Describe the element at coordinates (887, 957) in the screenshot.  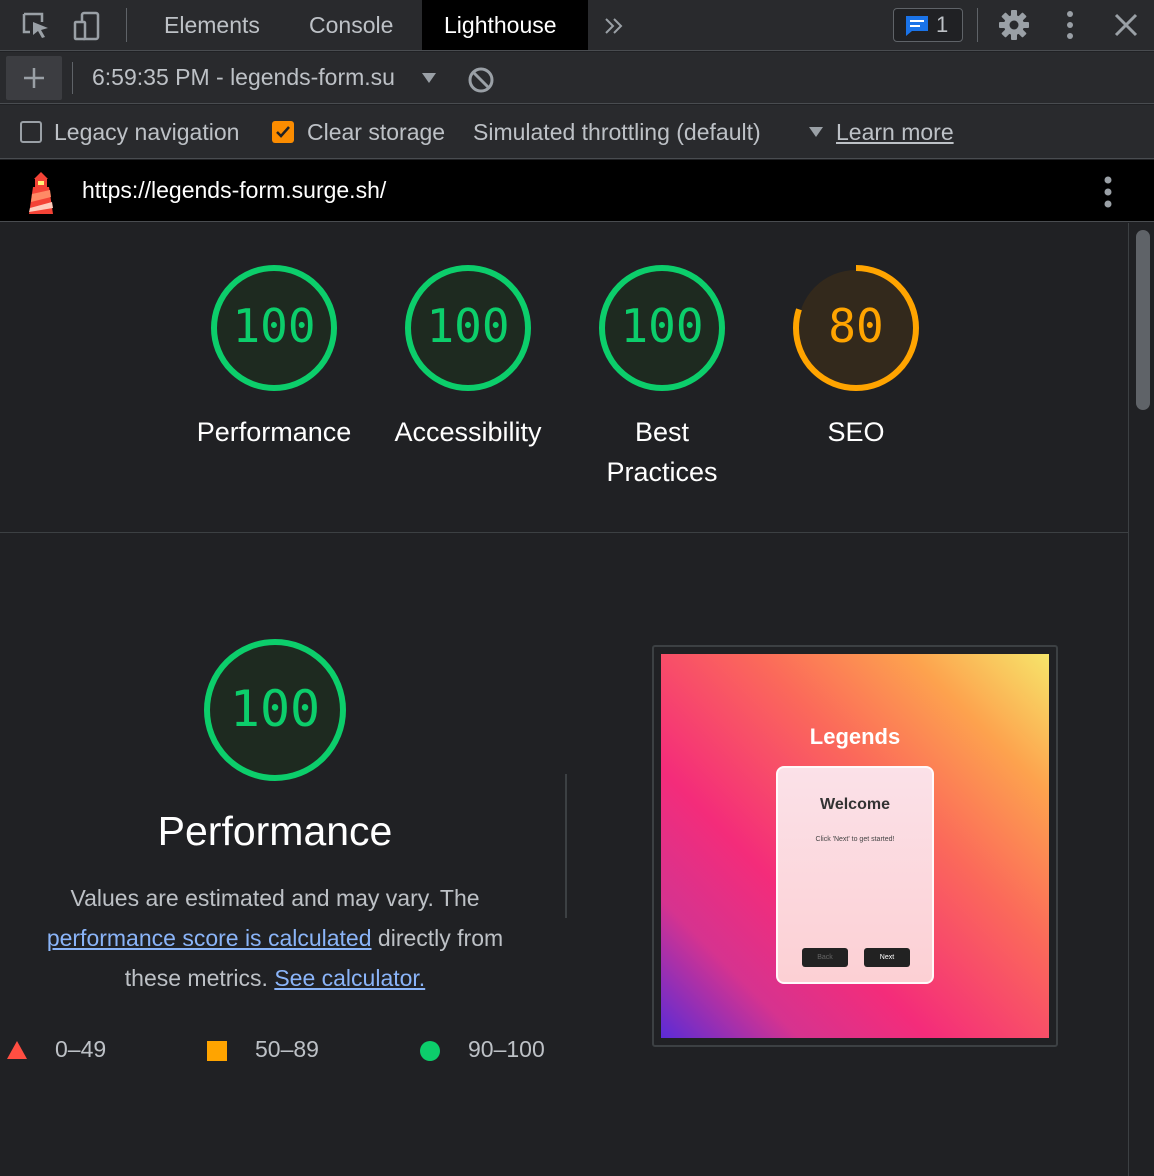
I see `screenshot-next-button: Next` at that location.